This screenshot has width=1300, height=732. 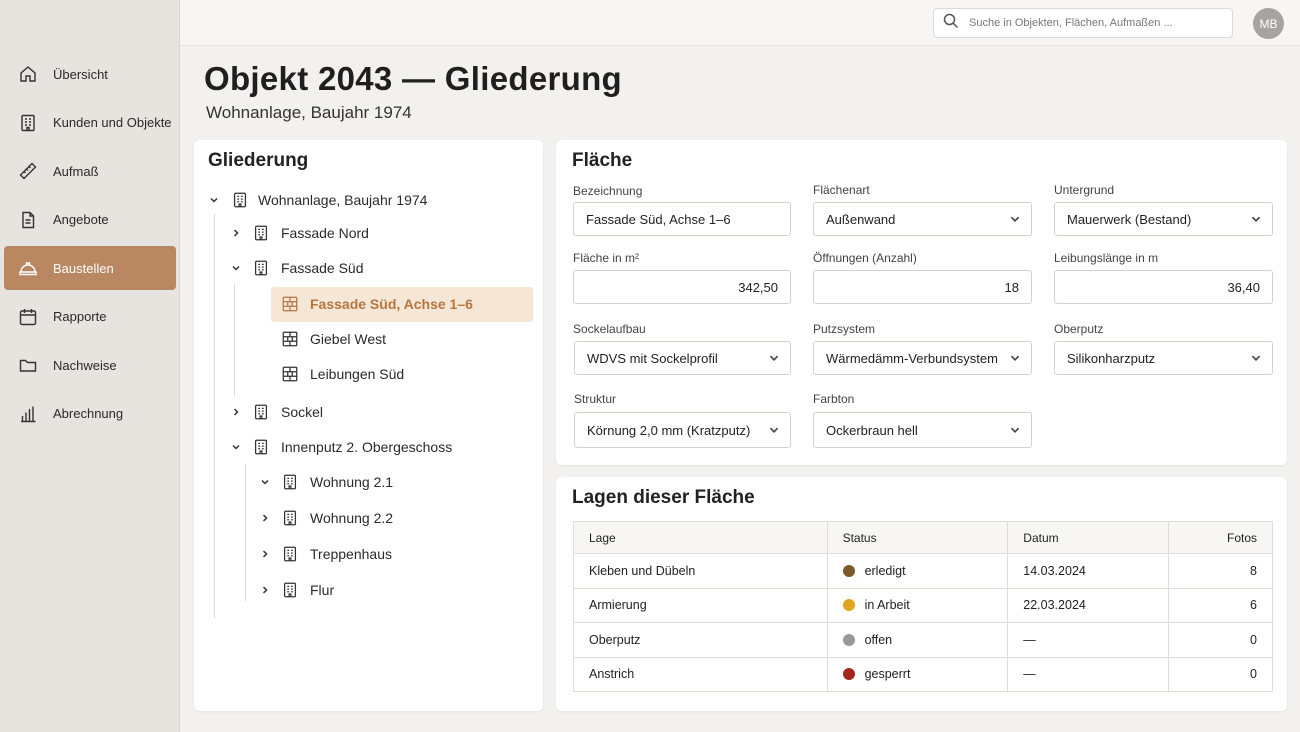 I want to click on status-label: in Arbeit, so click(x=887, y=605).